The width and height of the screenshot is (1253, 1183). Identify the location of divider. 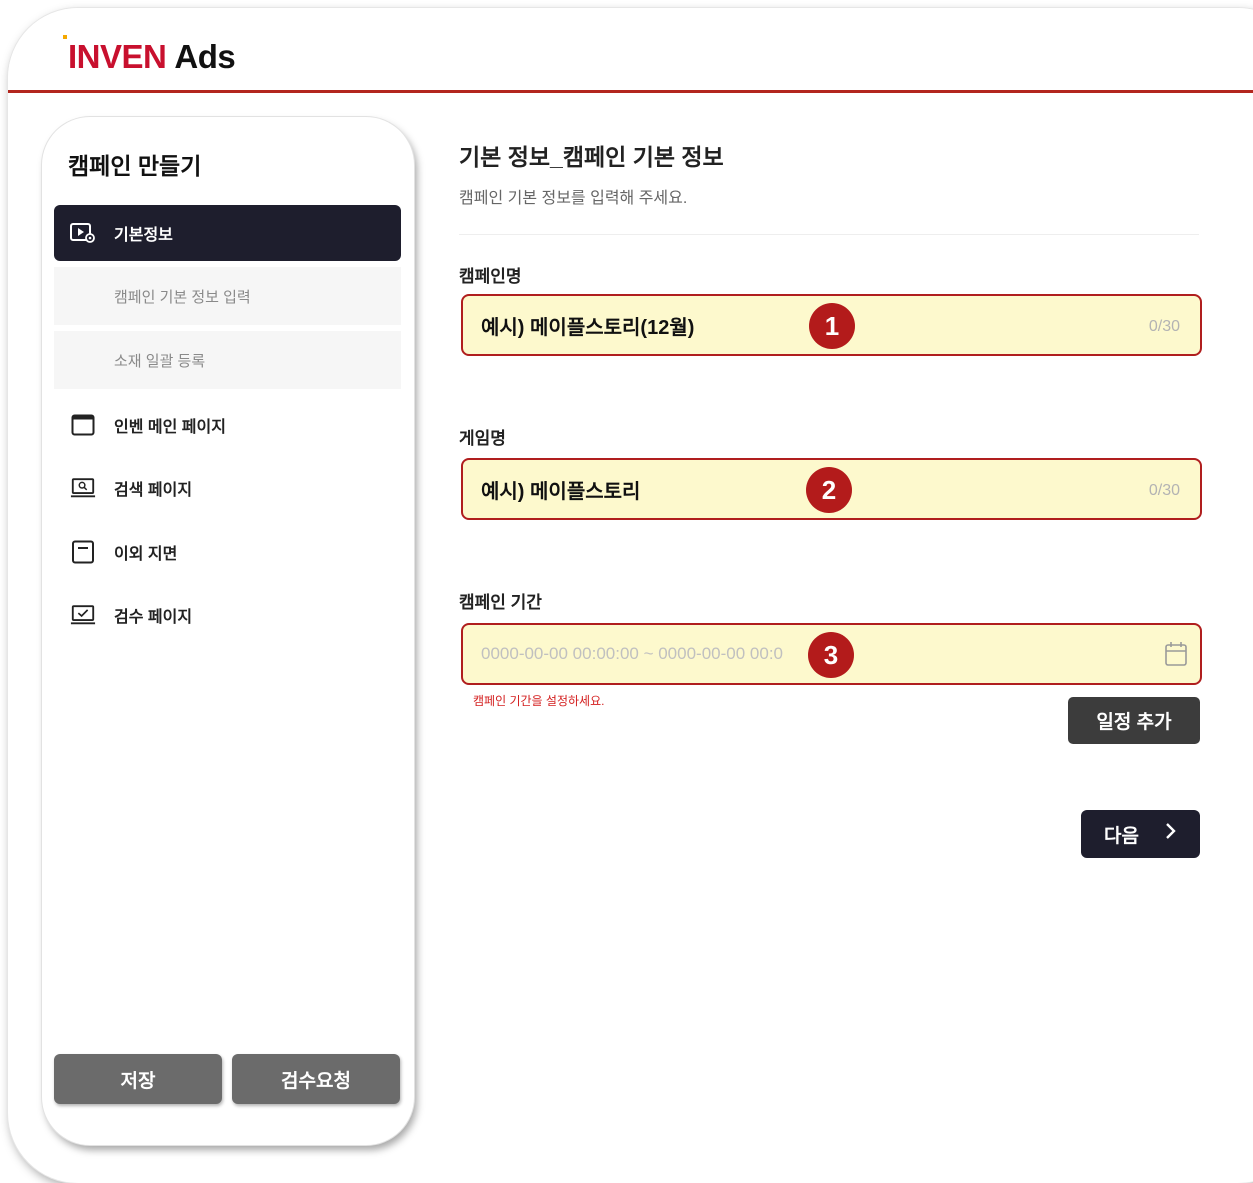
(829, 234).